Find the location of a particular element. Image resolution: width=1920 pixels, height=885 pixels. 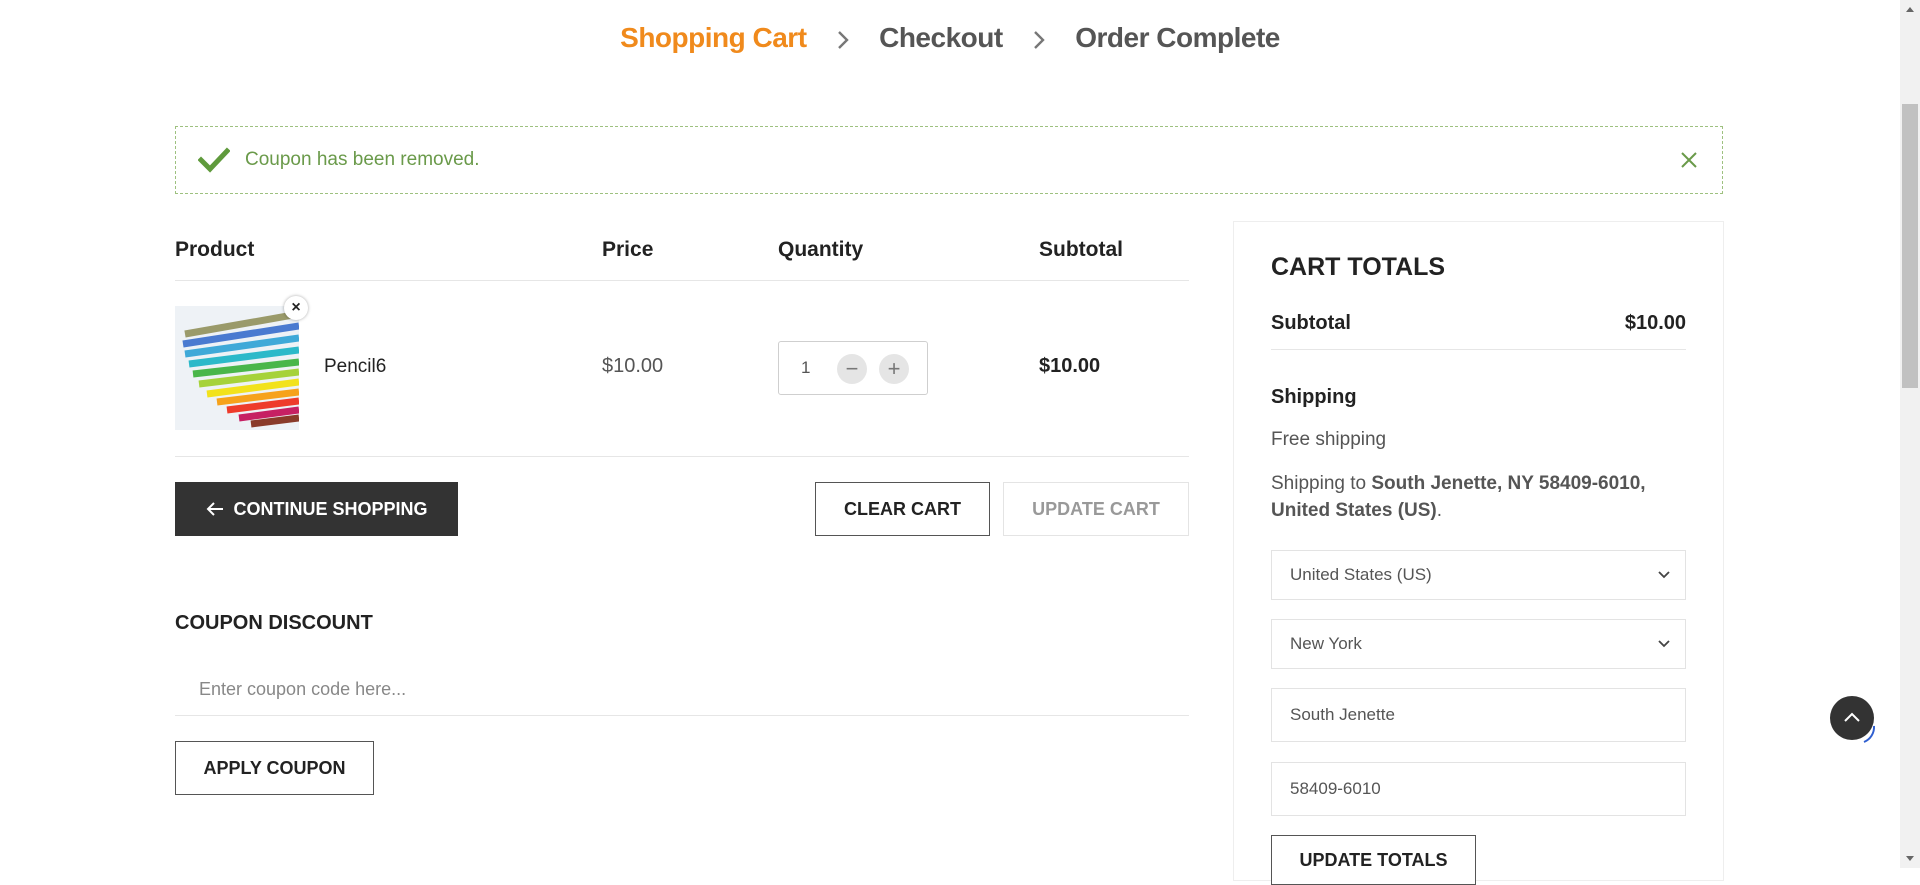

quantity-stepper: 1 − + is located at coordinates (853, 368).